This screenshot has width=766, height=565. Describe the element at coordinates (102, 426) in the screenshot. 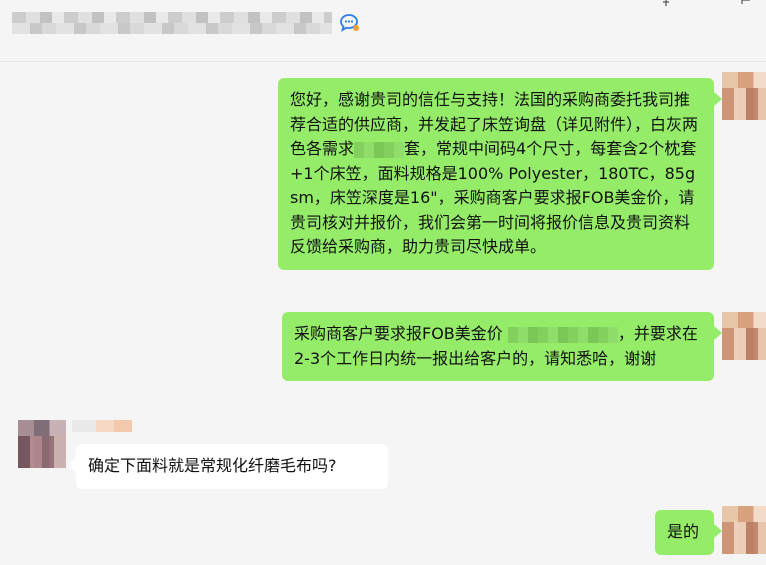

I see `contact-name-redacted` at that location.